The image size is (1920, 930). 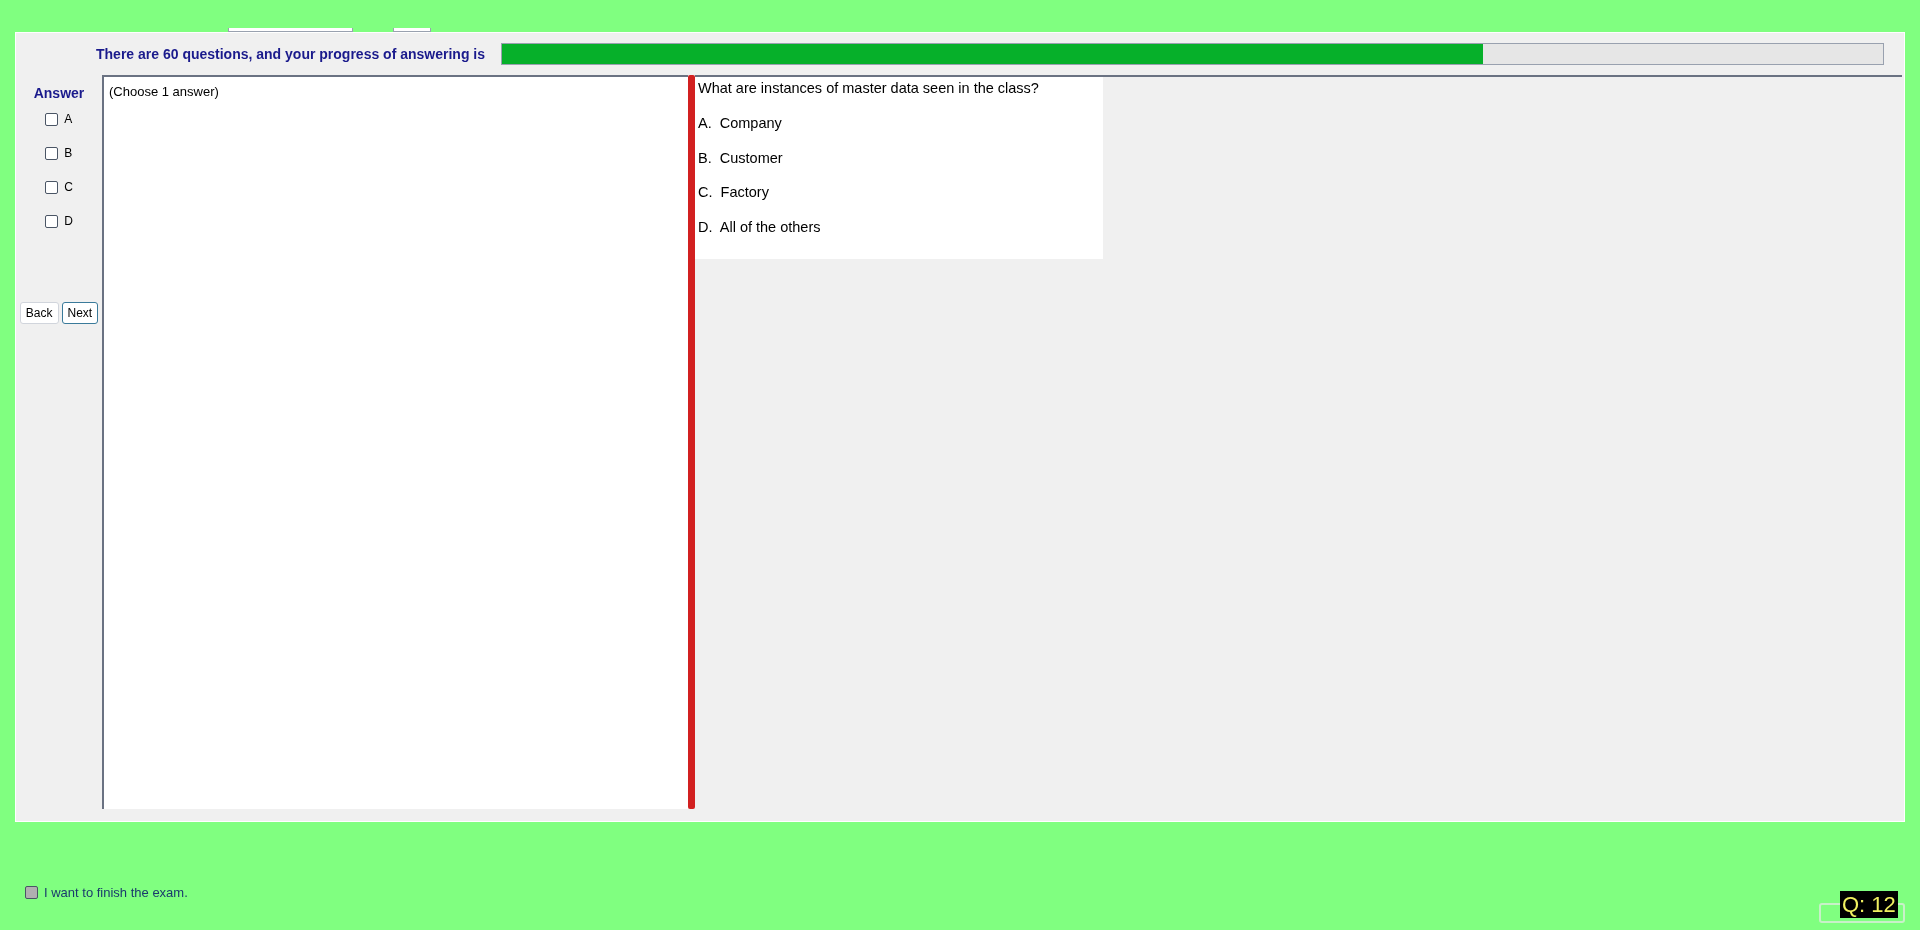 What do you see at coordinates (68, 153) in the screenshot?
I see `option-label: B` at bounding box center [68, 153].